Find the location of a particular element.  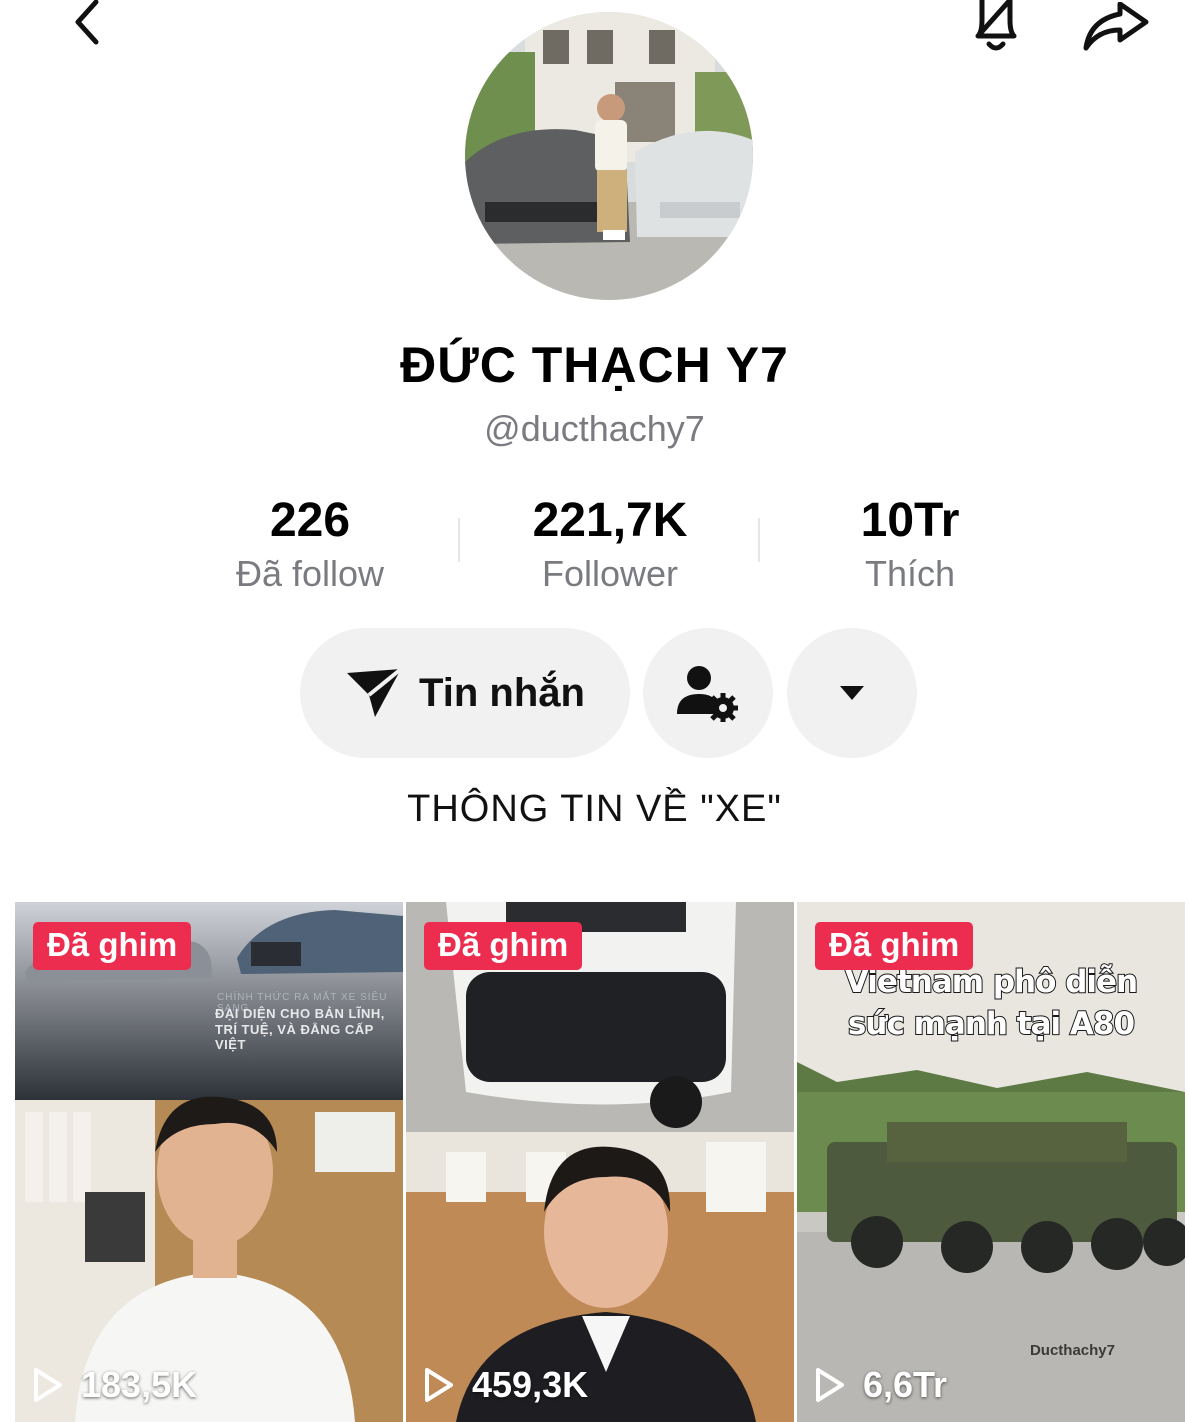

view-count-text: 183,5K is located at coordinates (139, 1384).